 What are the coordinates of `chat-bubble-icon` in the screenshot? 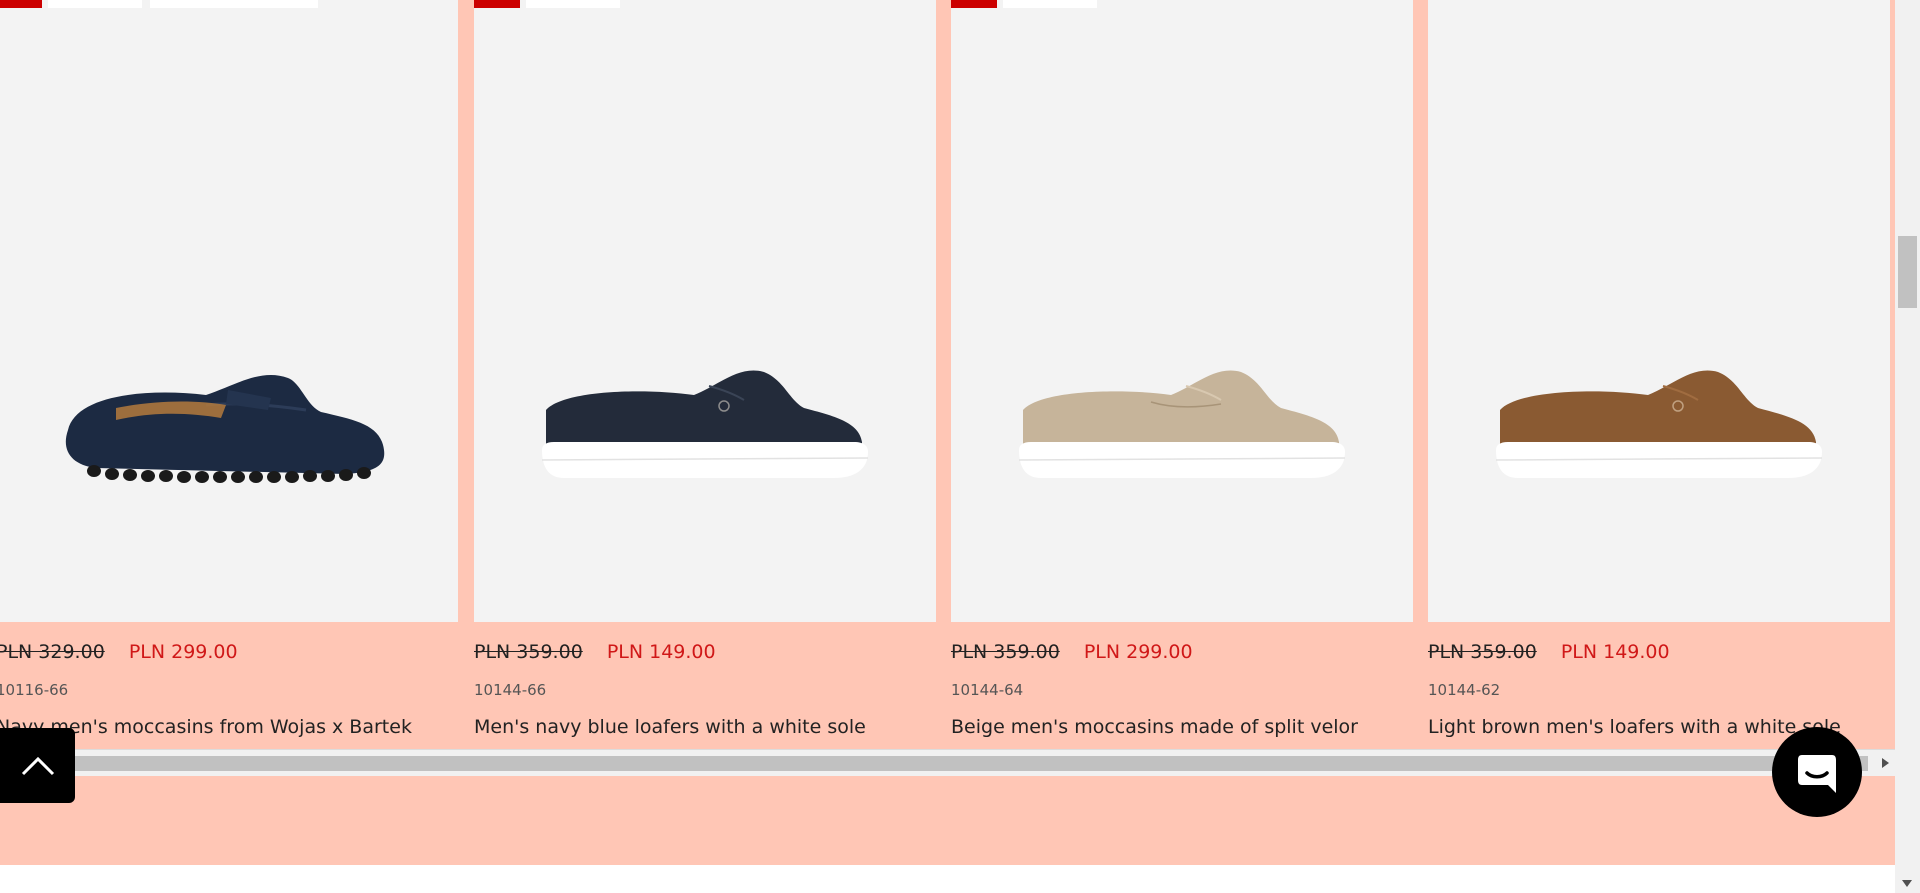 It's located at (1817, 774).